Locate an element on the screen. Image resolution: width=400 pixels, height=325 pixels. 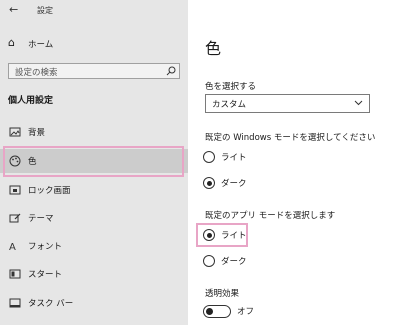
search-placeholder: 設定の検索 is located at coordinates (36, 73).